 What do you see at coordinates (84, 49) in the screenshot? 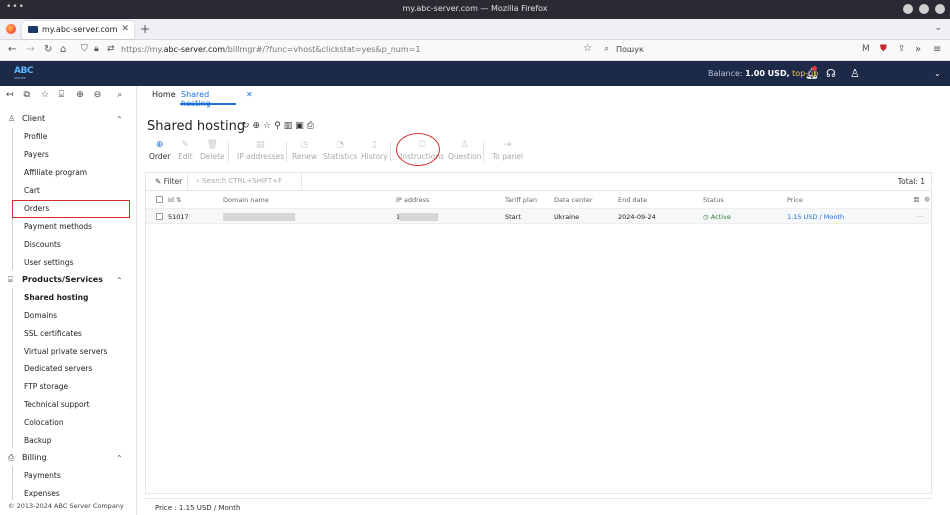
I see `shield-icon: ⛉` at bounding box center [84, 49].